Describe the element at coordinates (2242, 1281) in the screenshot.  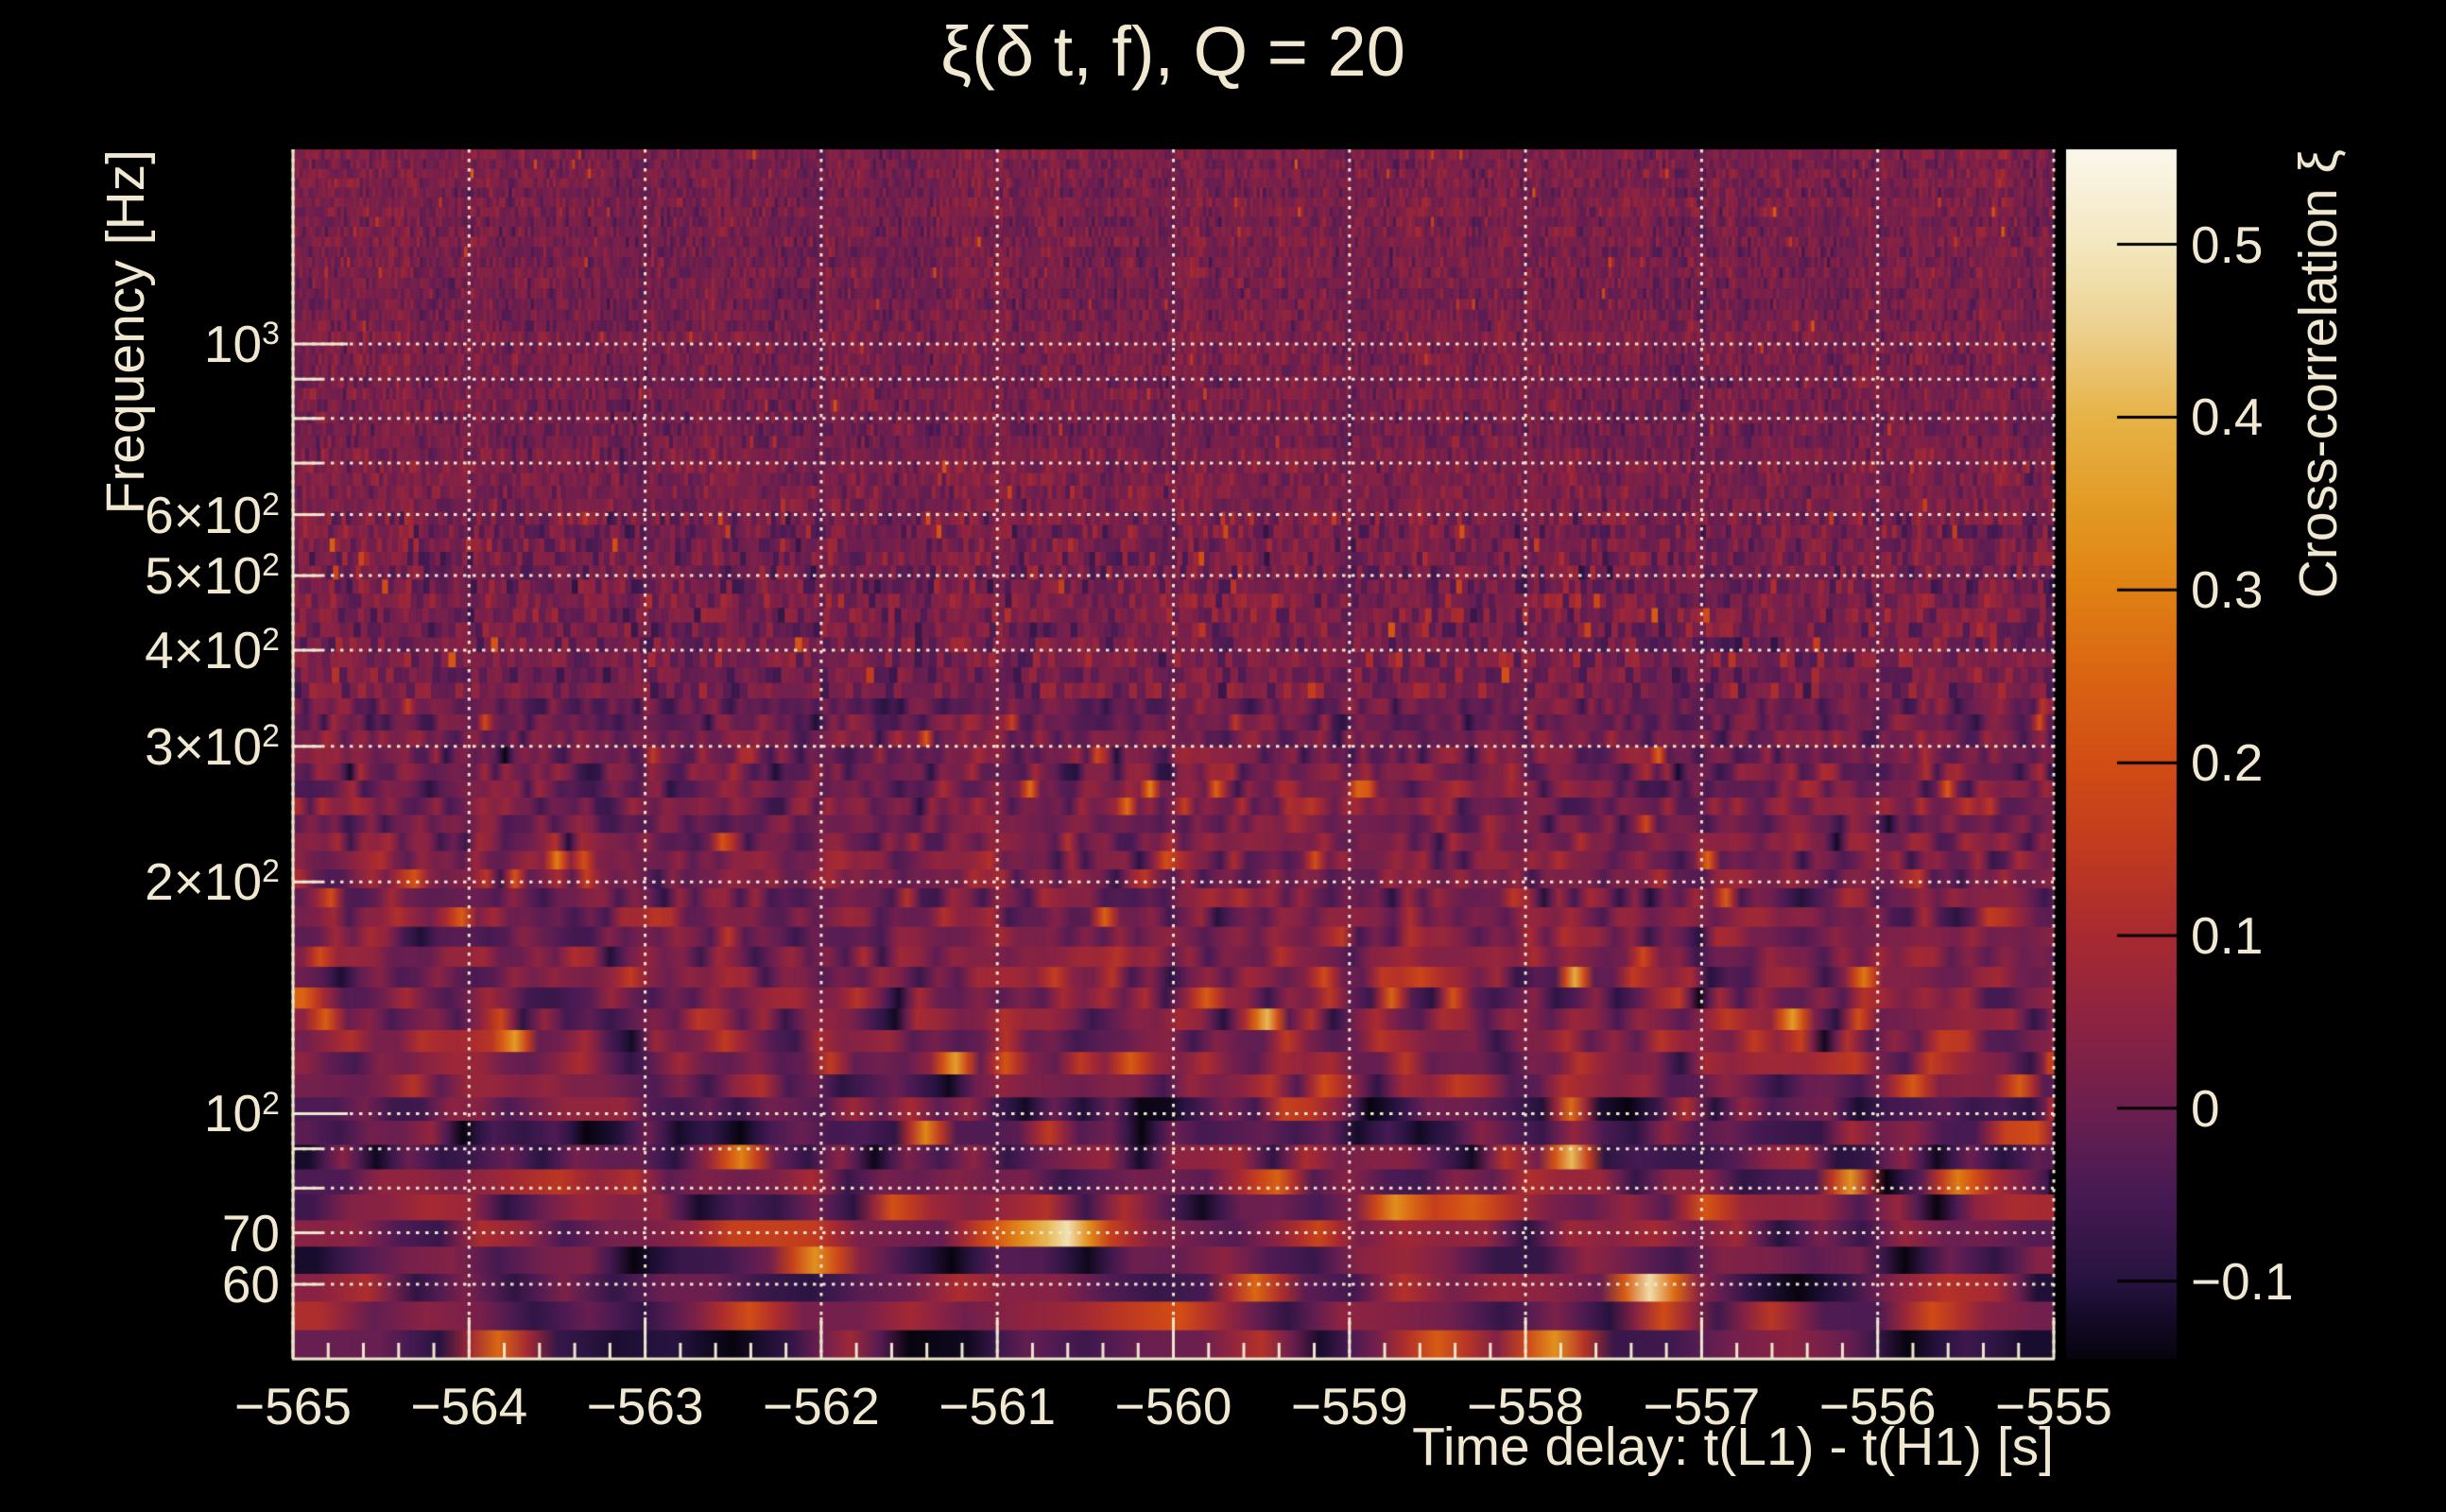
I see `colorbar-tick-label: −0.1` at that location.